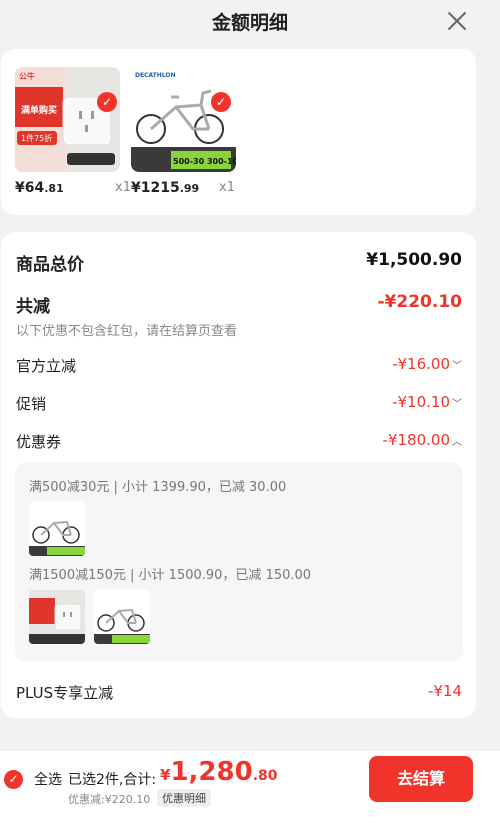  What do you see at coordinates (67, 119) in the screenshot?
I see `product-image-socket: 公牛 满单购买 1件75折 ✓` at bounding box center [67, 119].